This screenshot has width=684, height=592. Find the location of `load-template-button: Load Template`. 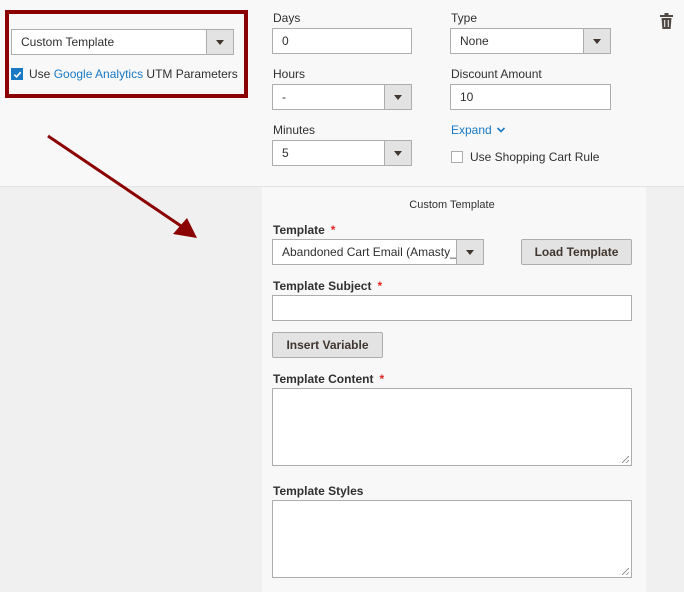

load-template-button: Load Template is located at coordinates (576, 252).